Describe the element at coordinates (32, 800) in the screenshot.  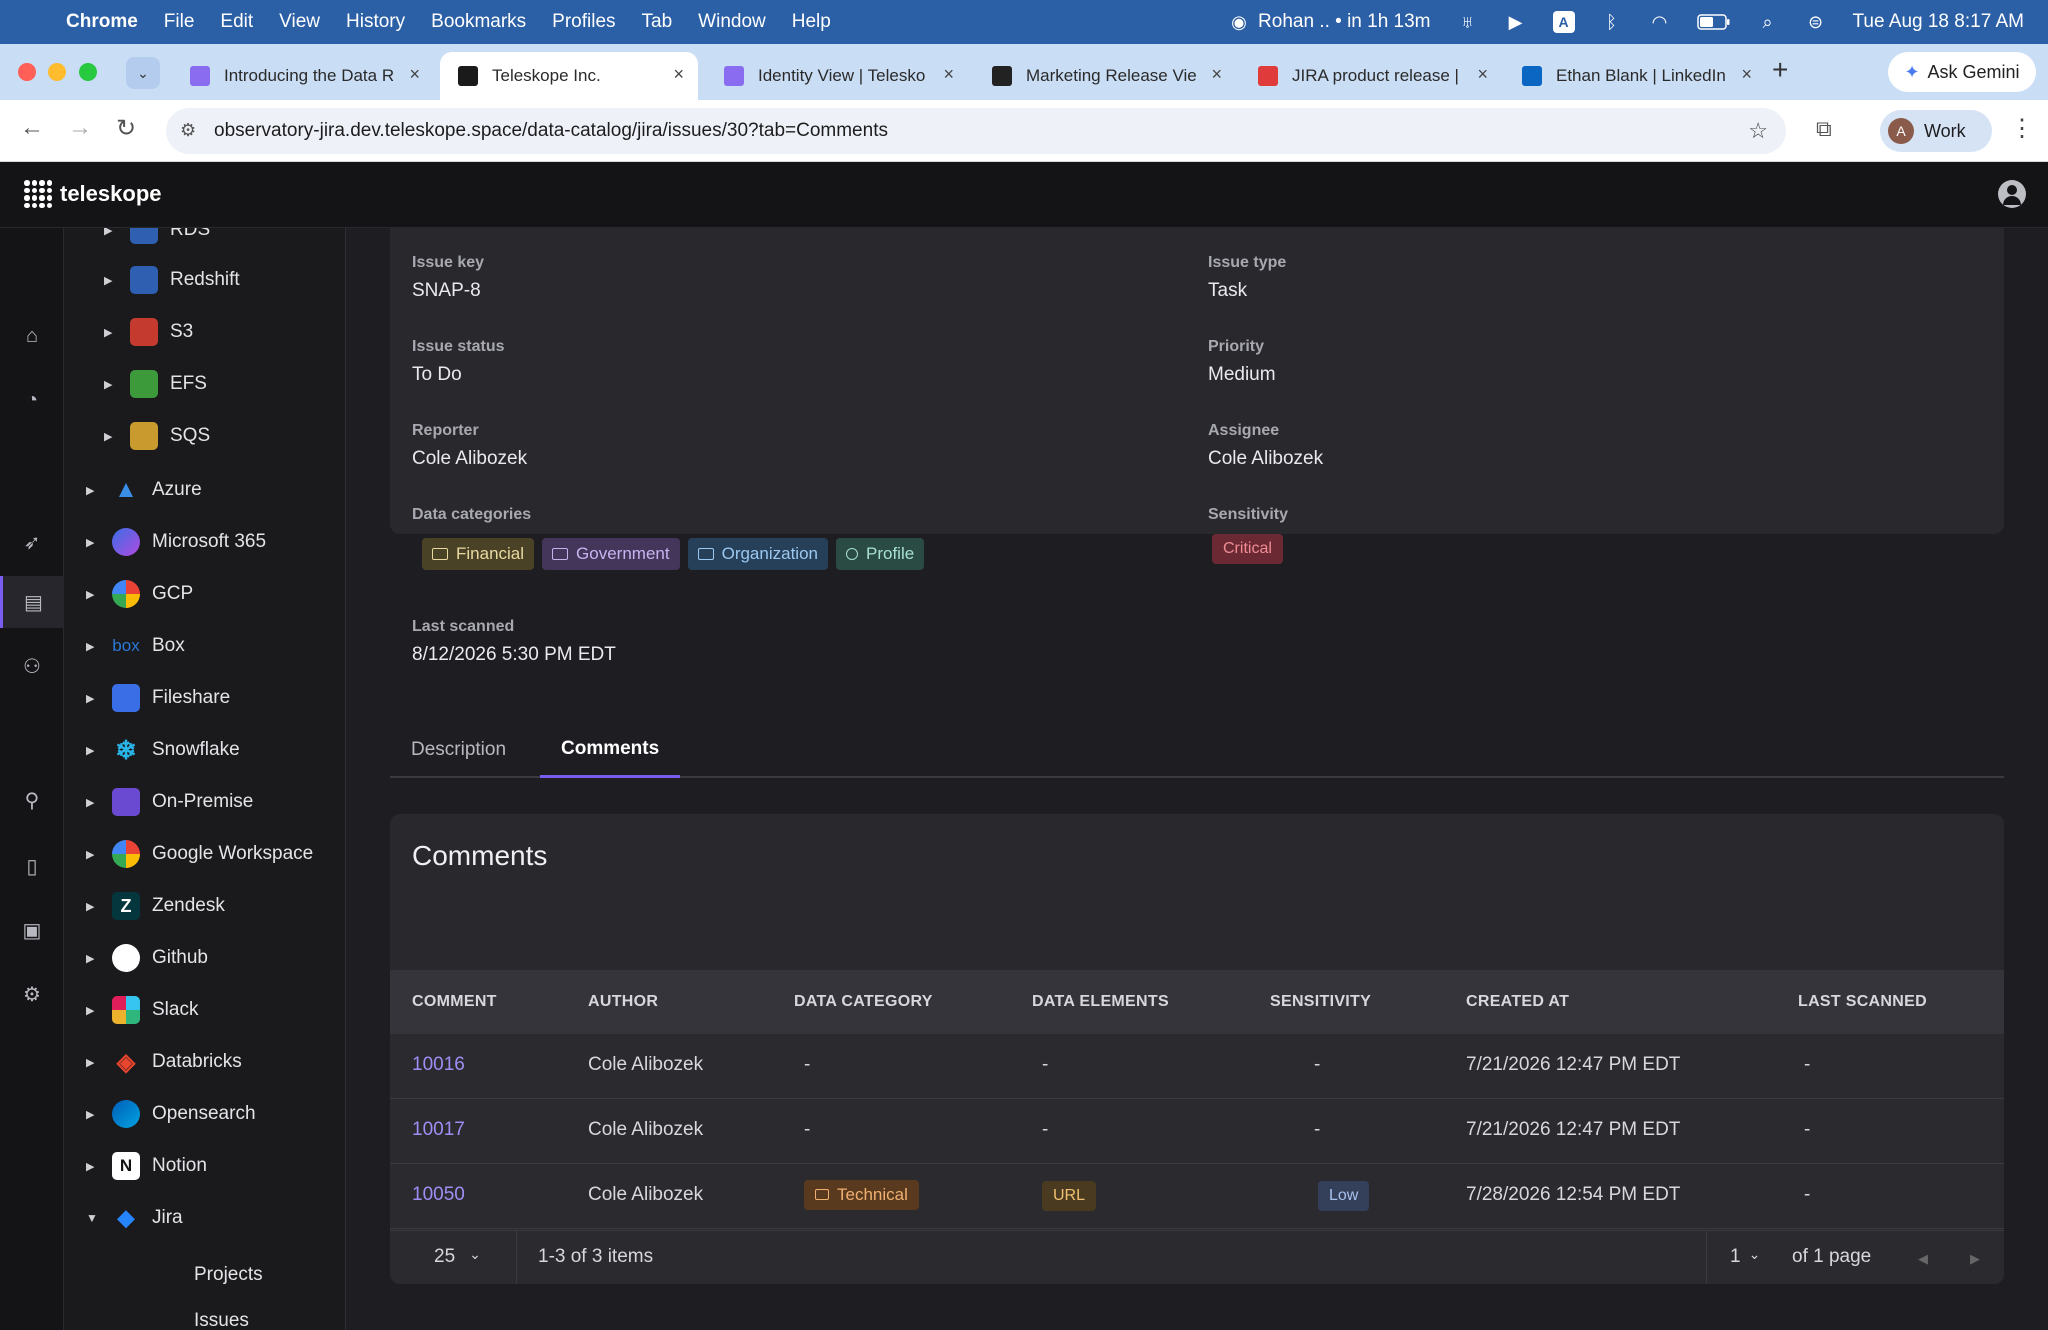
I see `workflow-icon: ⚲` at that location.